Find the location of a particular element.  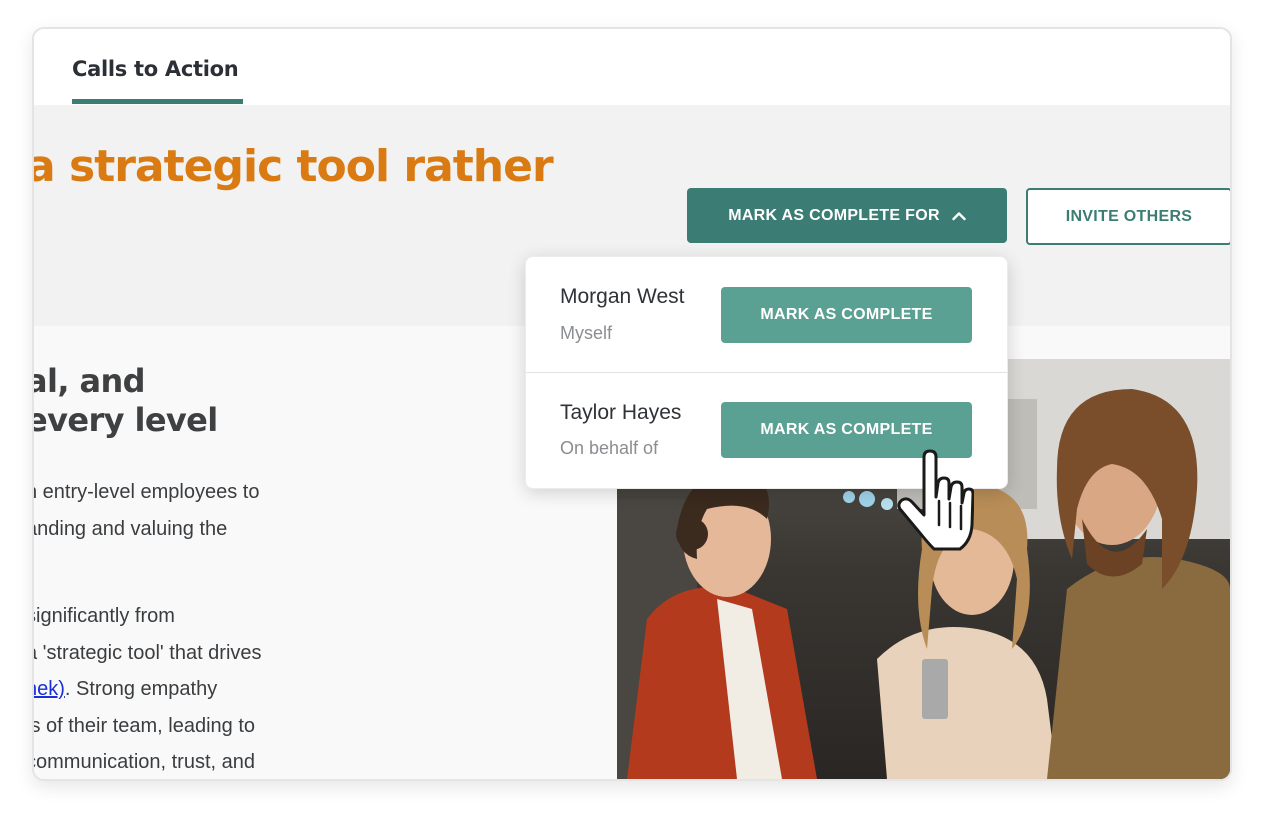

assignee-relation: Myself is located at coordinates (586, 333).